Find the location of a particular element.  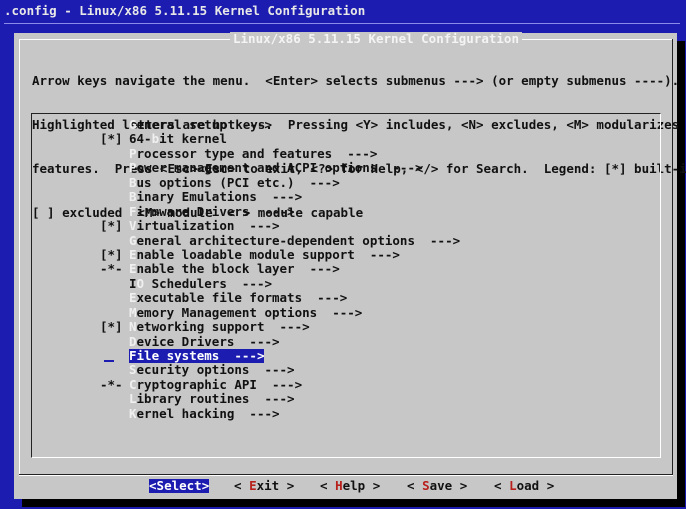

menu-item-text: nable the block layer ---> is located at coordinates (238, 269).